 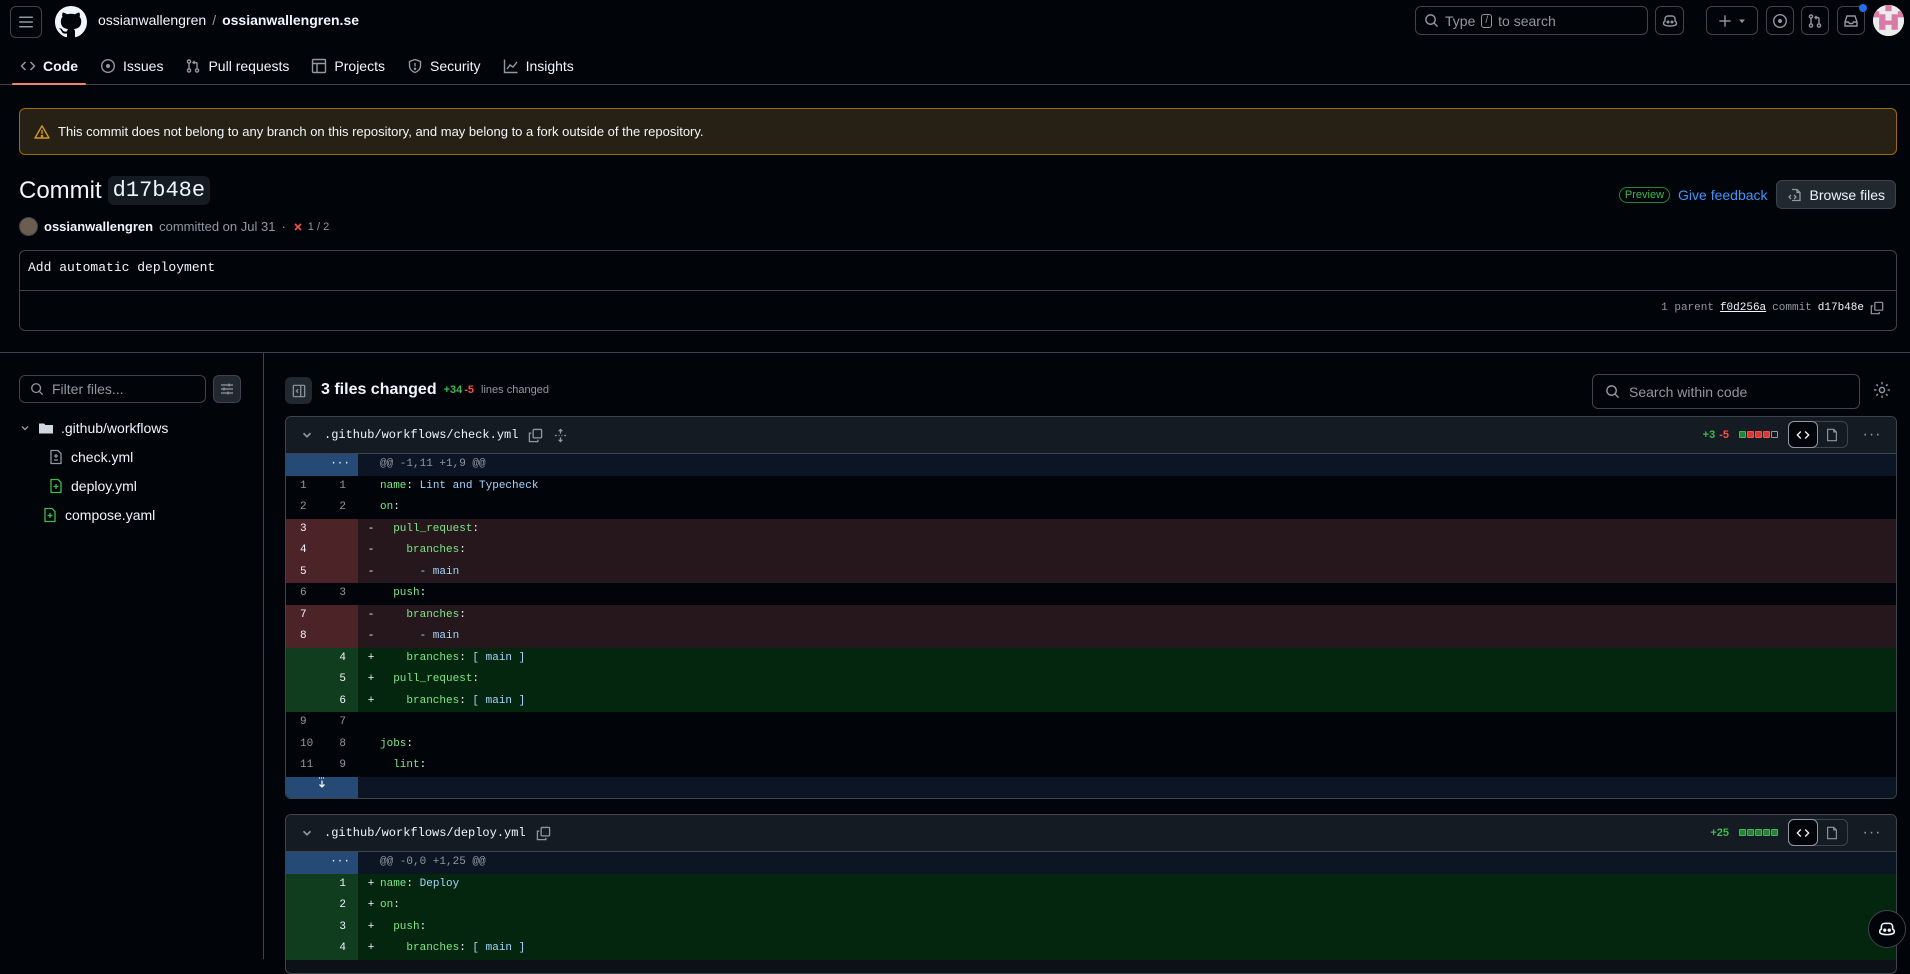 I want to click on expand-down-button, so click(x=322, y=788).